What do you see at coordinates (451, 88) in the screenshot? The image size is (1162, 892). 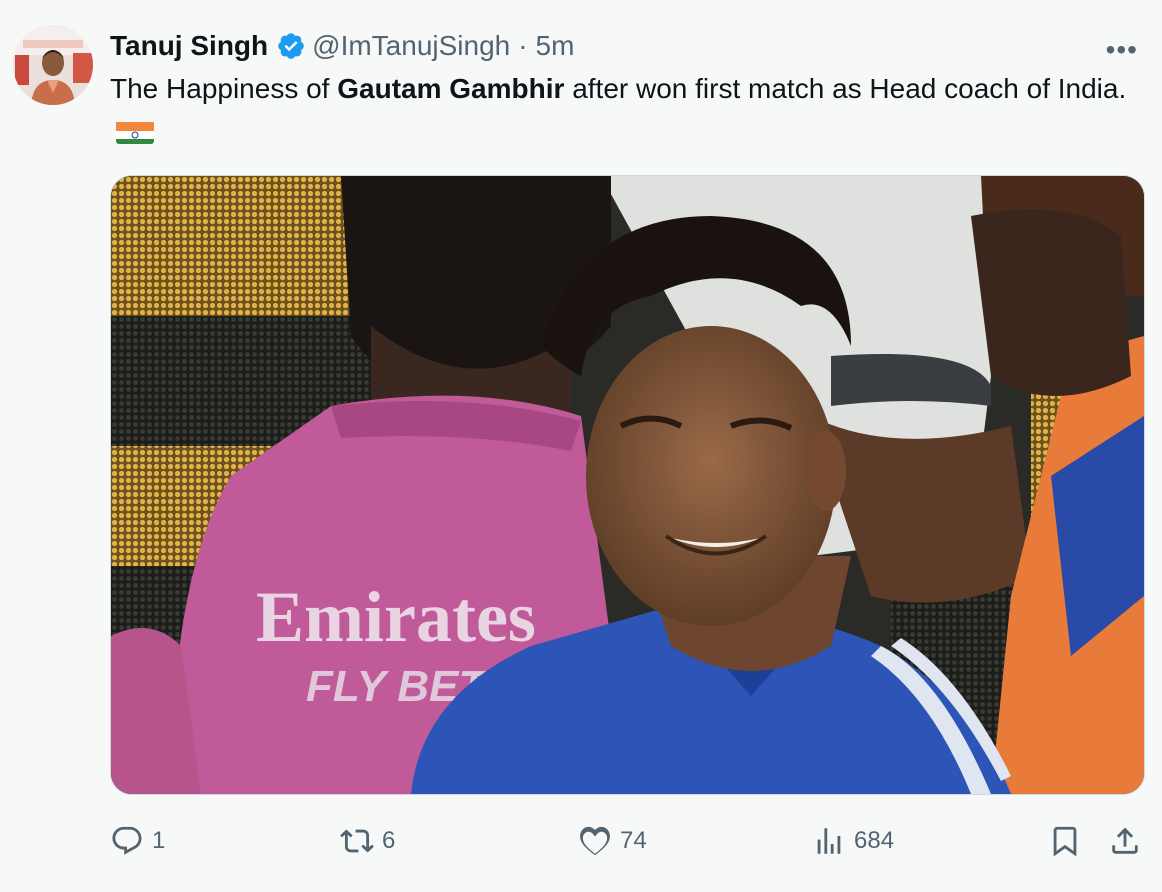 I see `tweet-text-bold: Gautam Gambhir` at bounding box center [451, 88].